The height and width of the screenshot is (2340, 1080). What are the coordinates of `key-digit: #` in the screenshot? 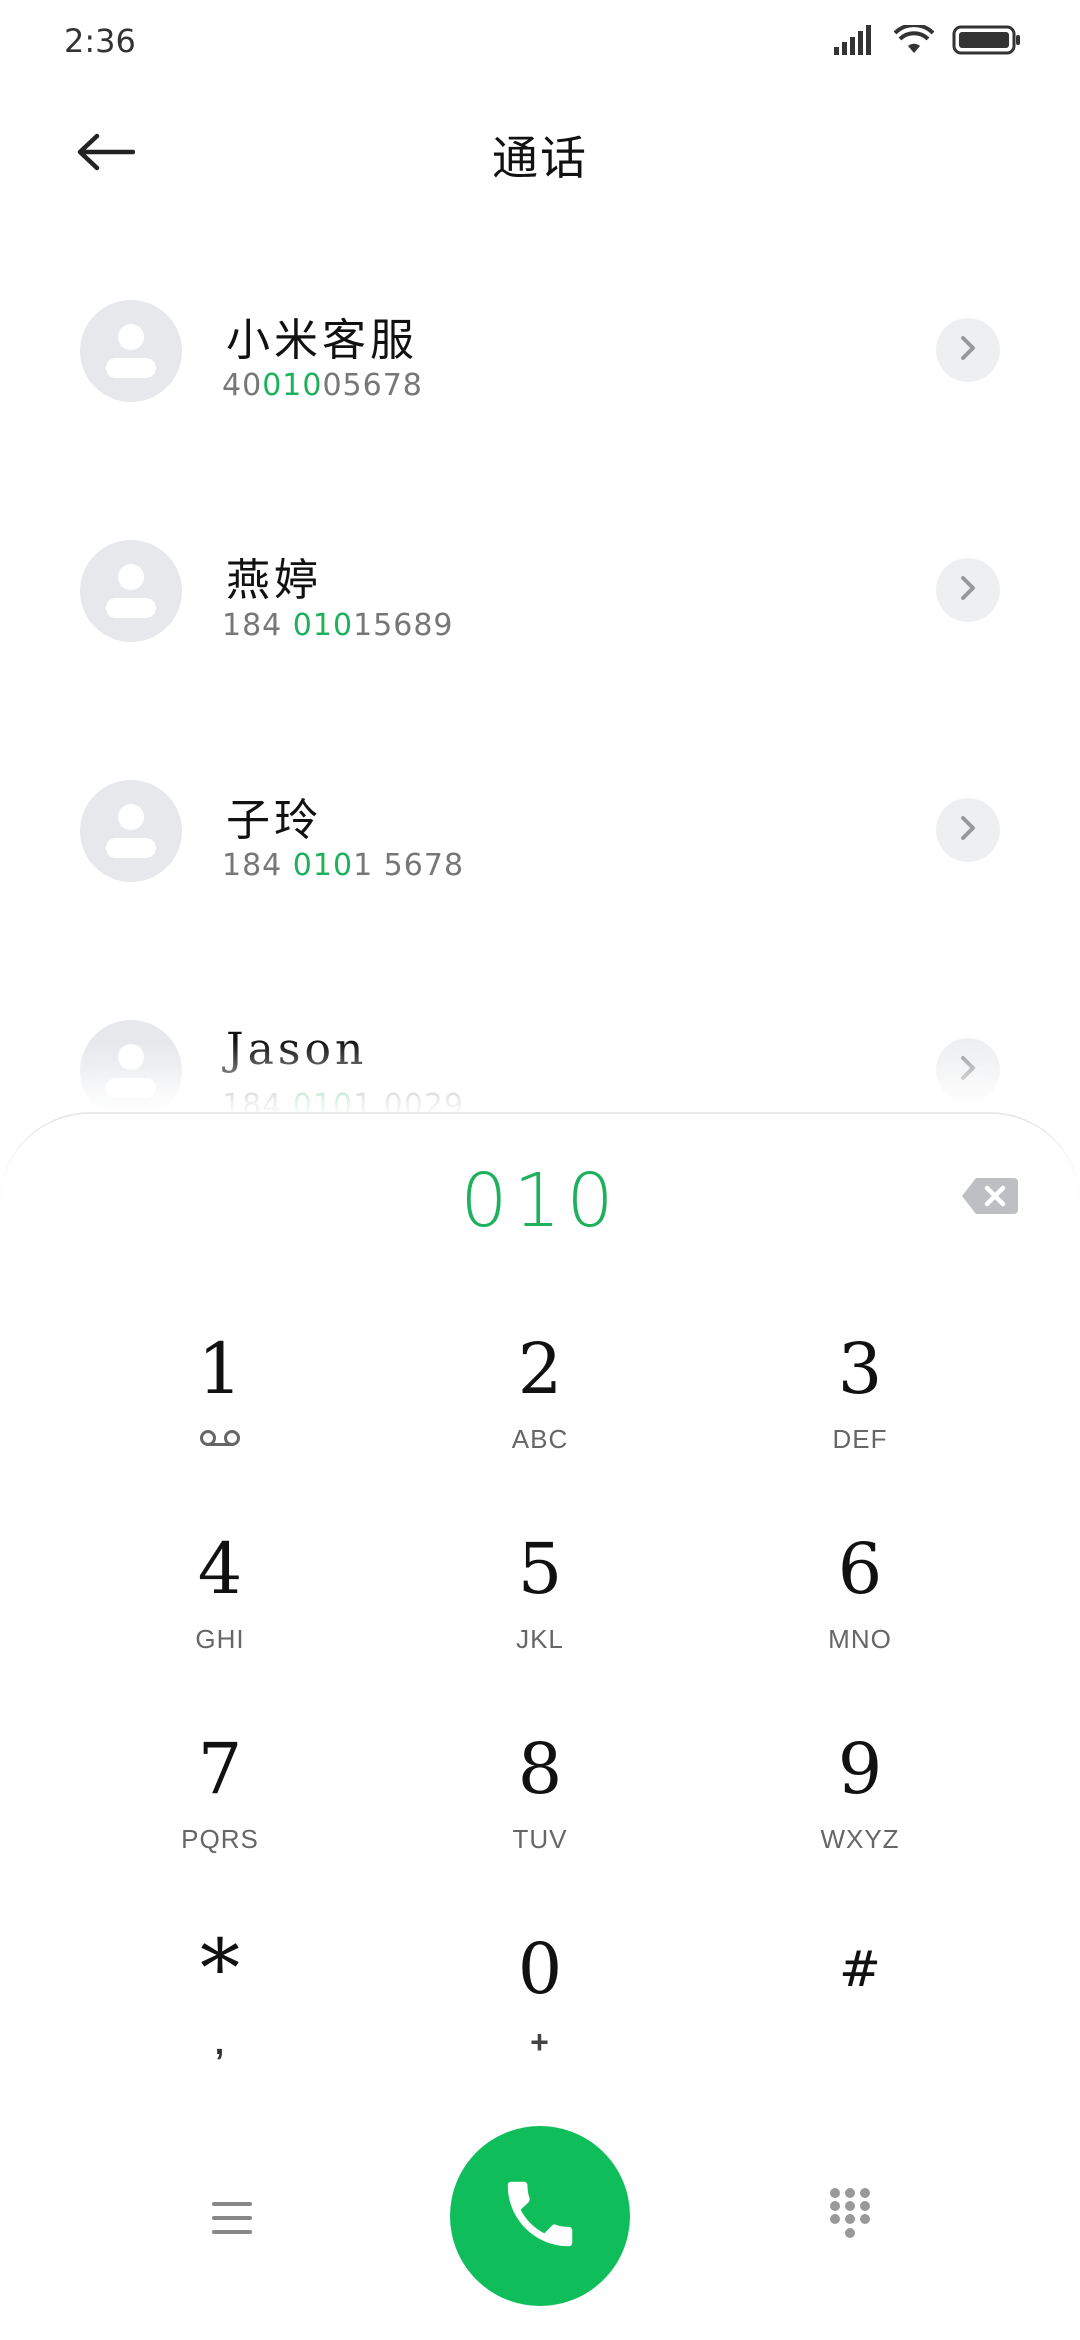 It's located at (860, 1969).